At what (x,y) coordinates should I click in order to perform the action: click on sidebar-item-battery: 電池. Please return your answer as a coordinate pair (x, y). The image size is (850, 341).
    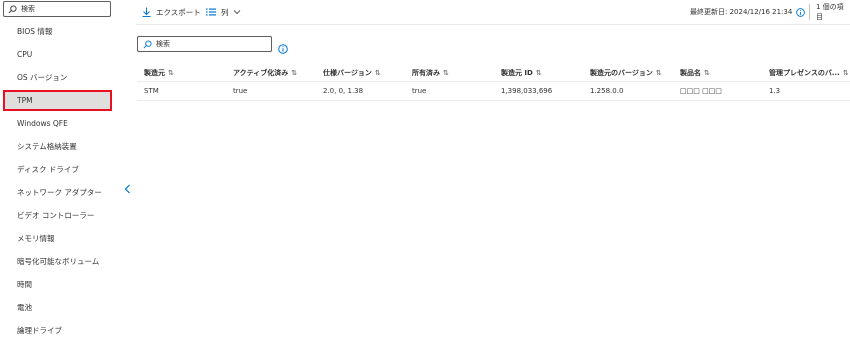
    Looking at the image, I should click on (57, 307).